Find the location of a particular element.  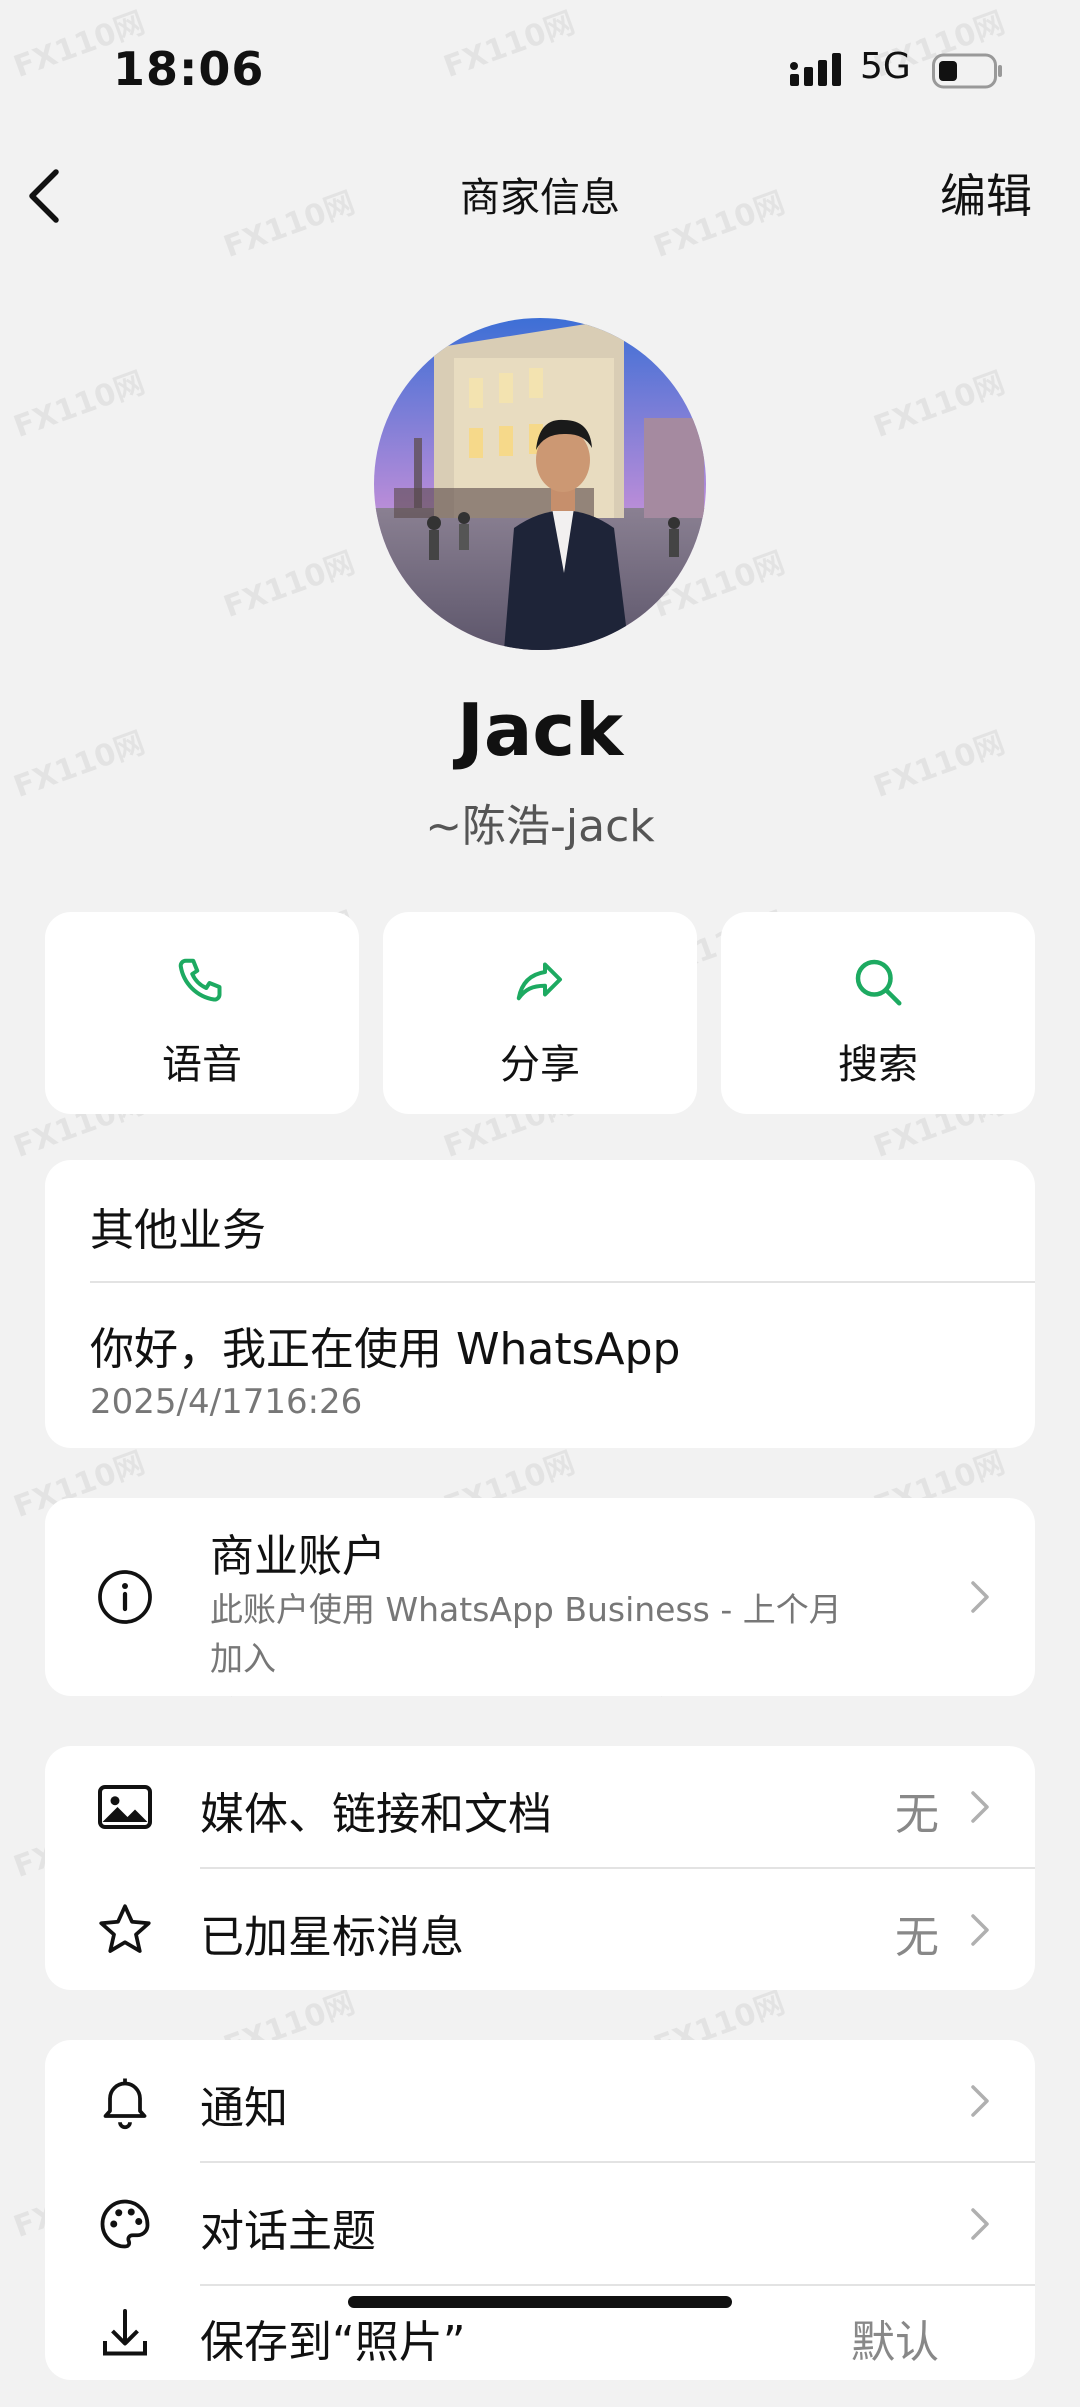

search-button: 搜索 is located at coordinates (878, 1013).